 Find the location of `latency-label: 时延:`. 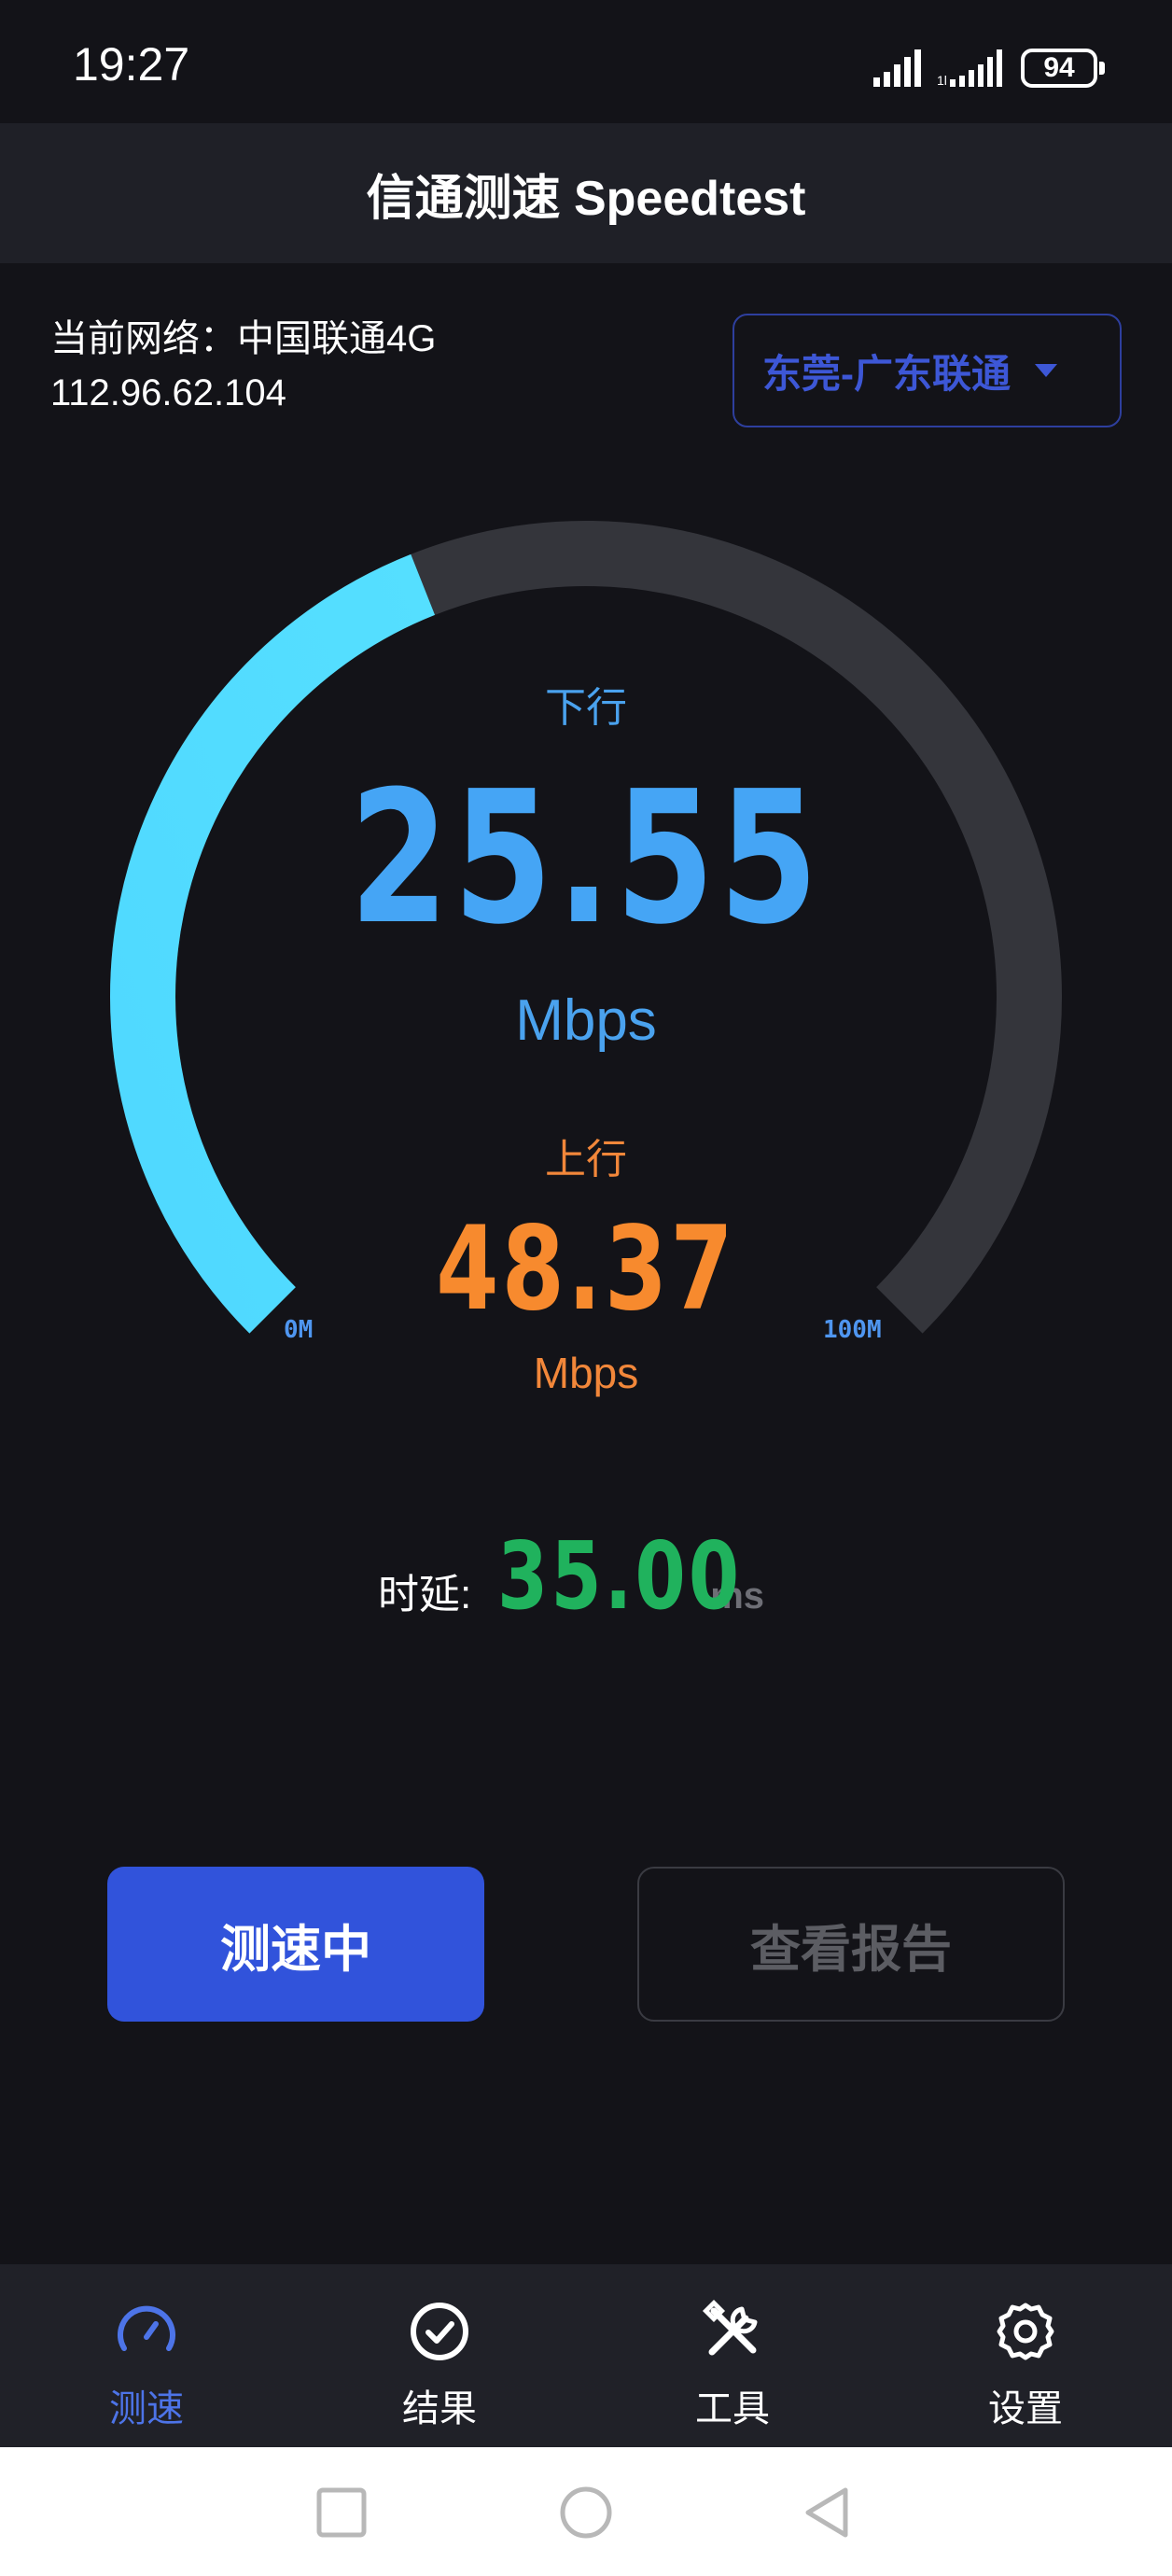

latency-label: 时延: is located at coordinates (425, 1594).